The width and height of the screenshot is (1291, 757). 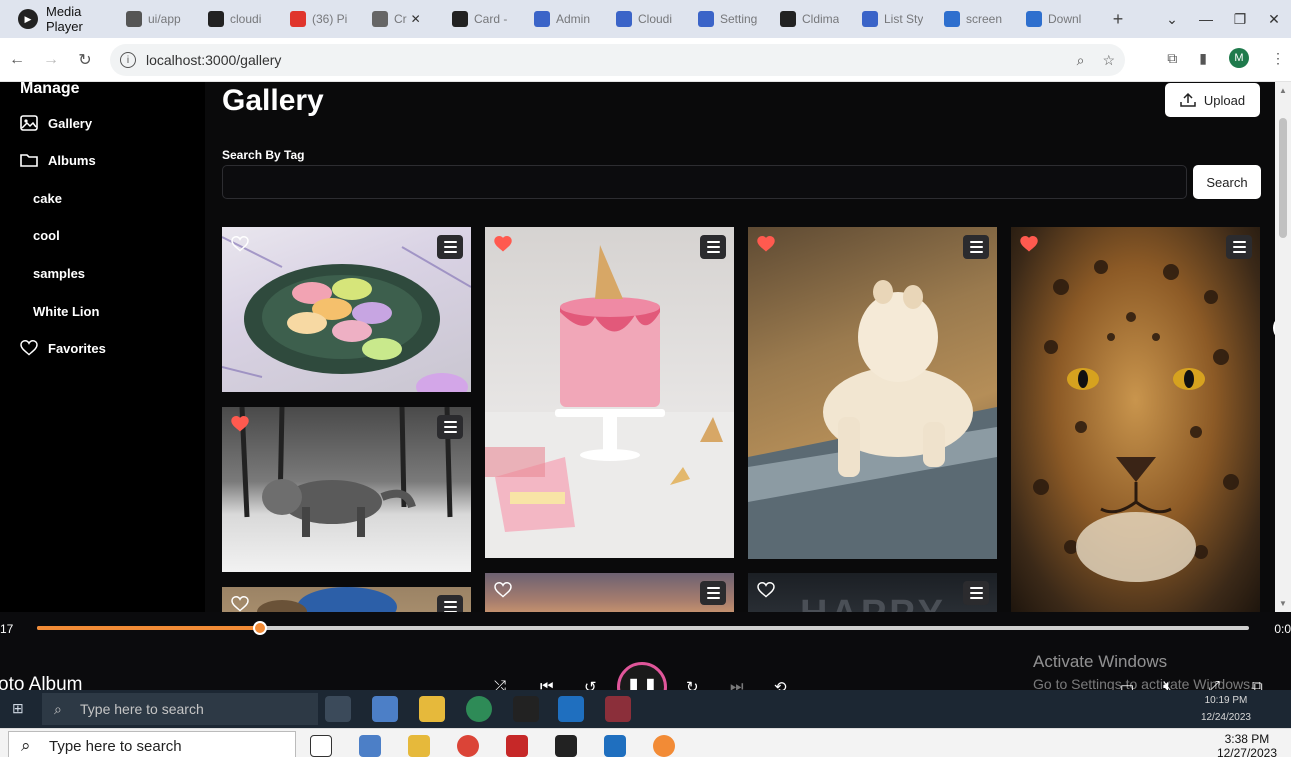 What do you see at coordinates (1203, 58) in the screenshot?
I see `side-panel-icon: ▮` at bounding box center [1203, 58].